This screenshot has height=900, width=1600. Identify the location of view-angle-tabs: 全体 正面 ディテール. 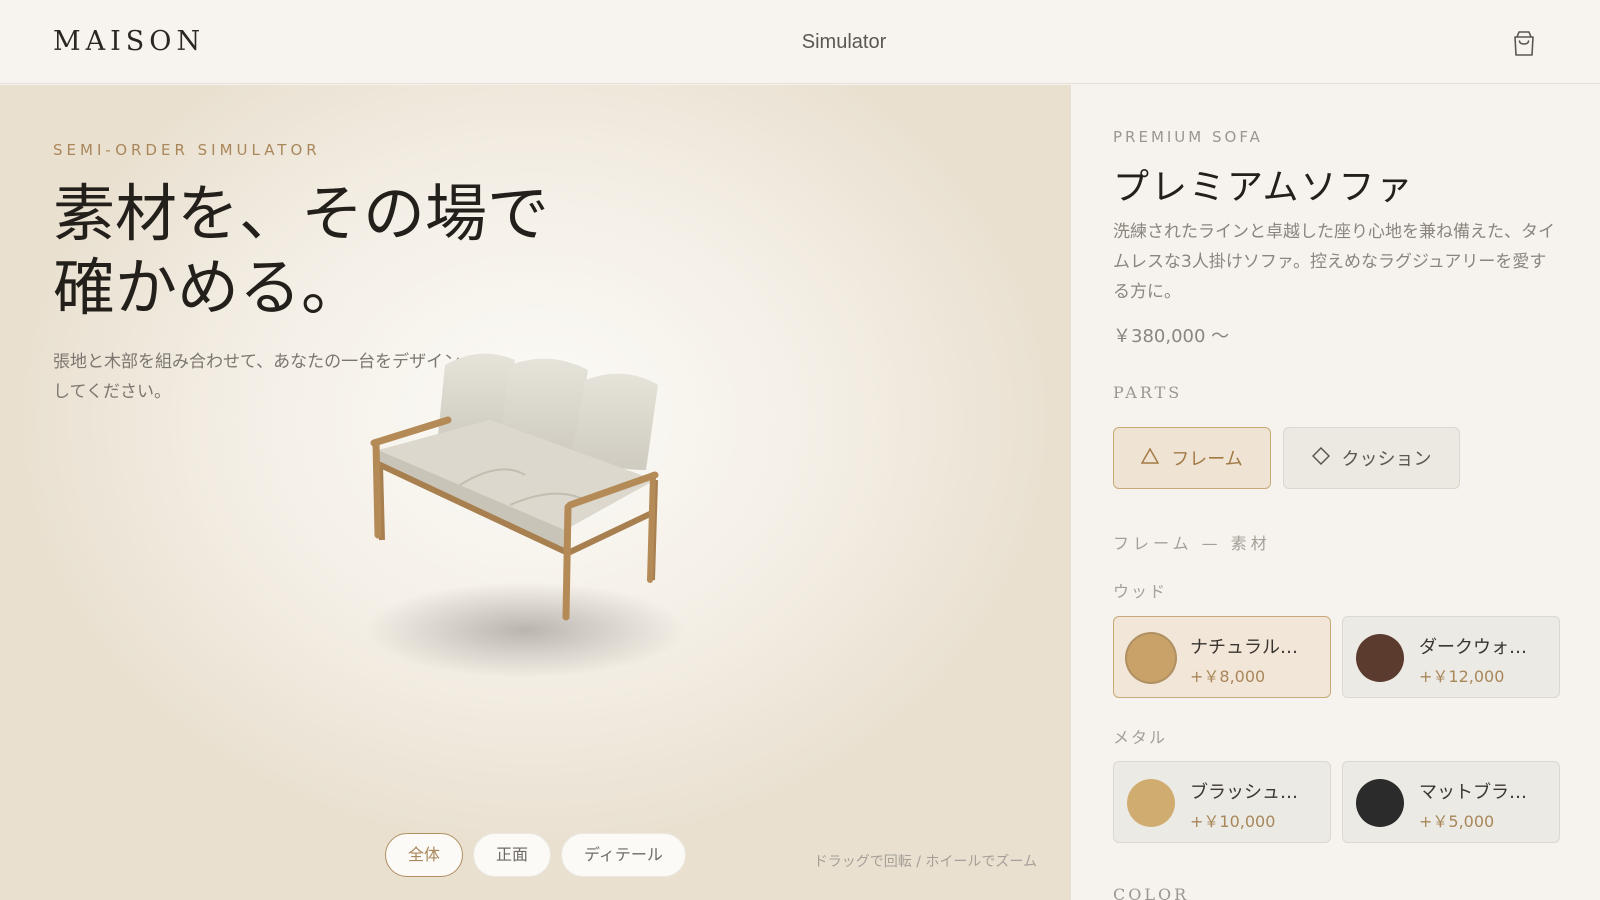
(535, 855).